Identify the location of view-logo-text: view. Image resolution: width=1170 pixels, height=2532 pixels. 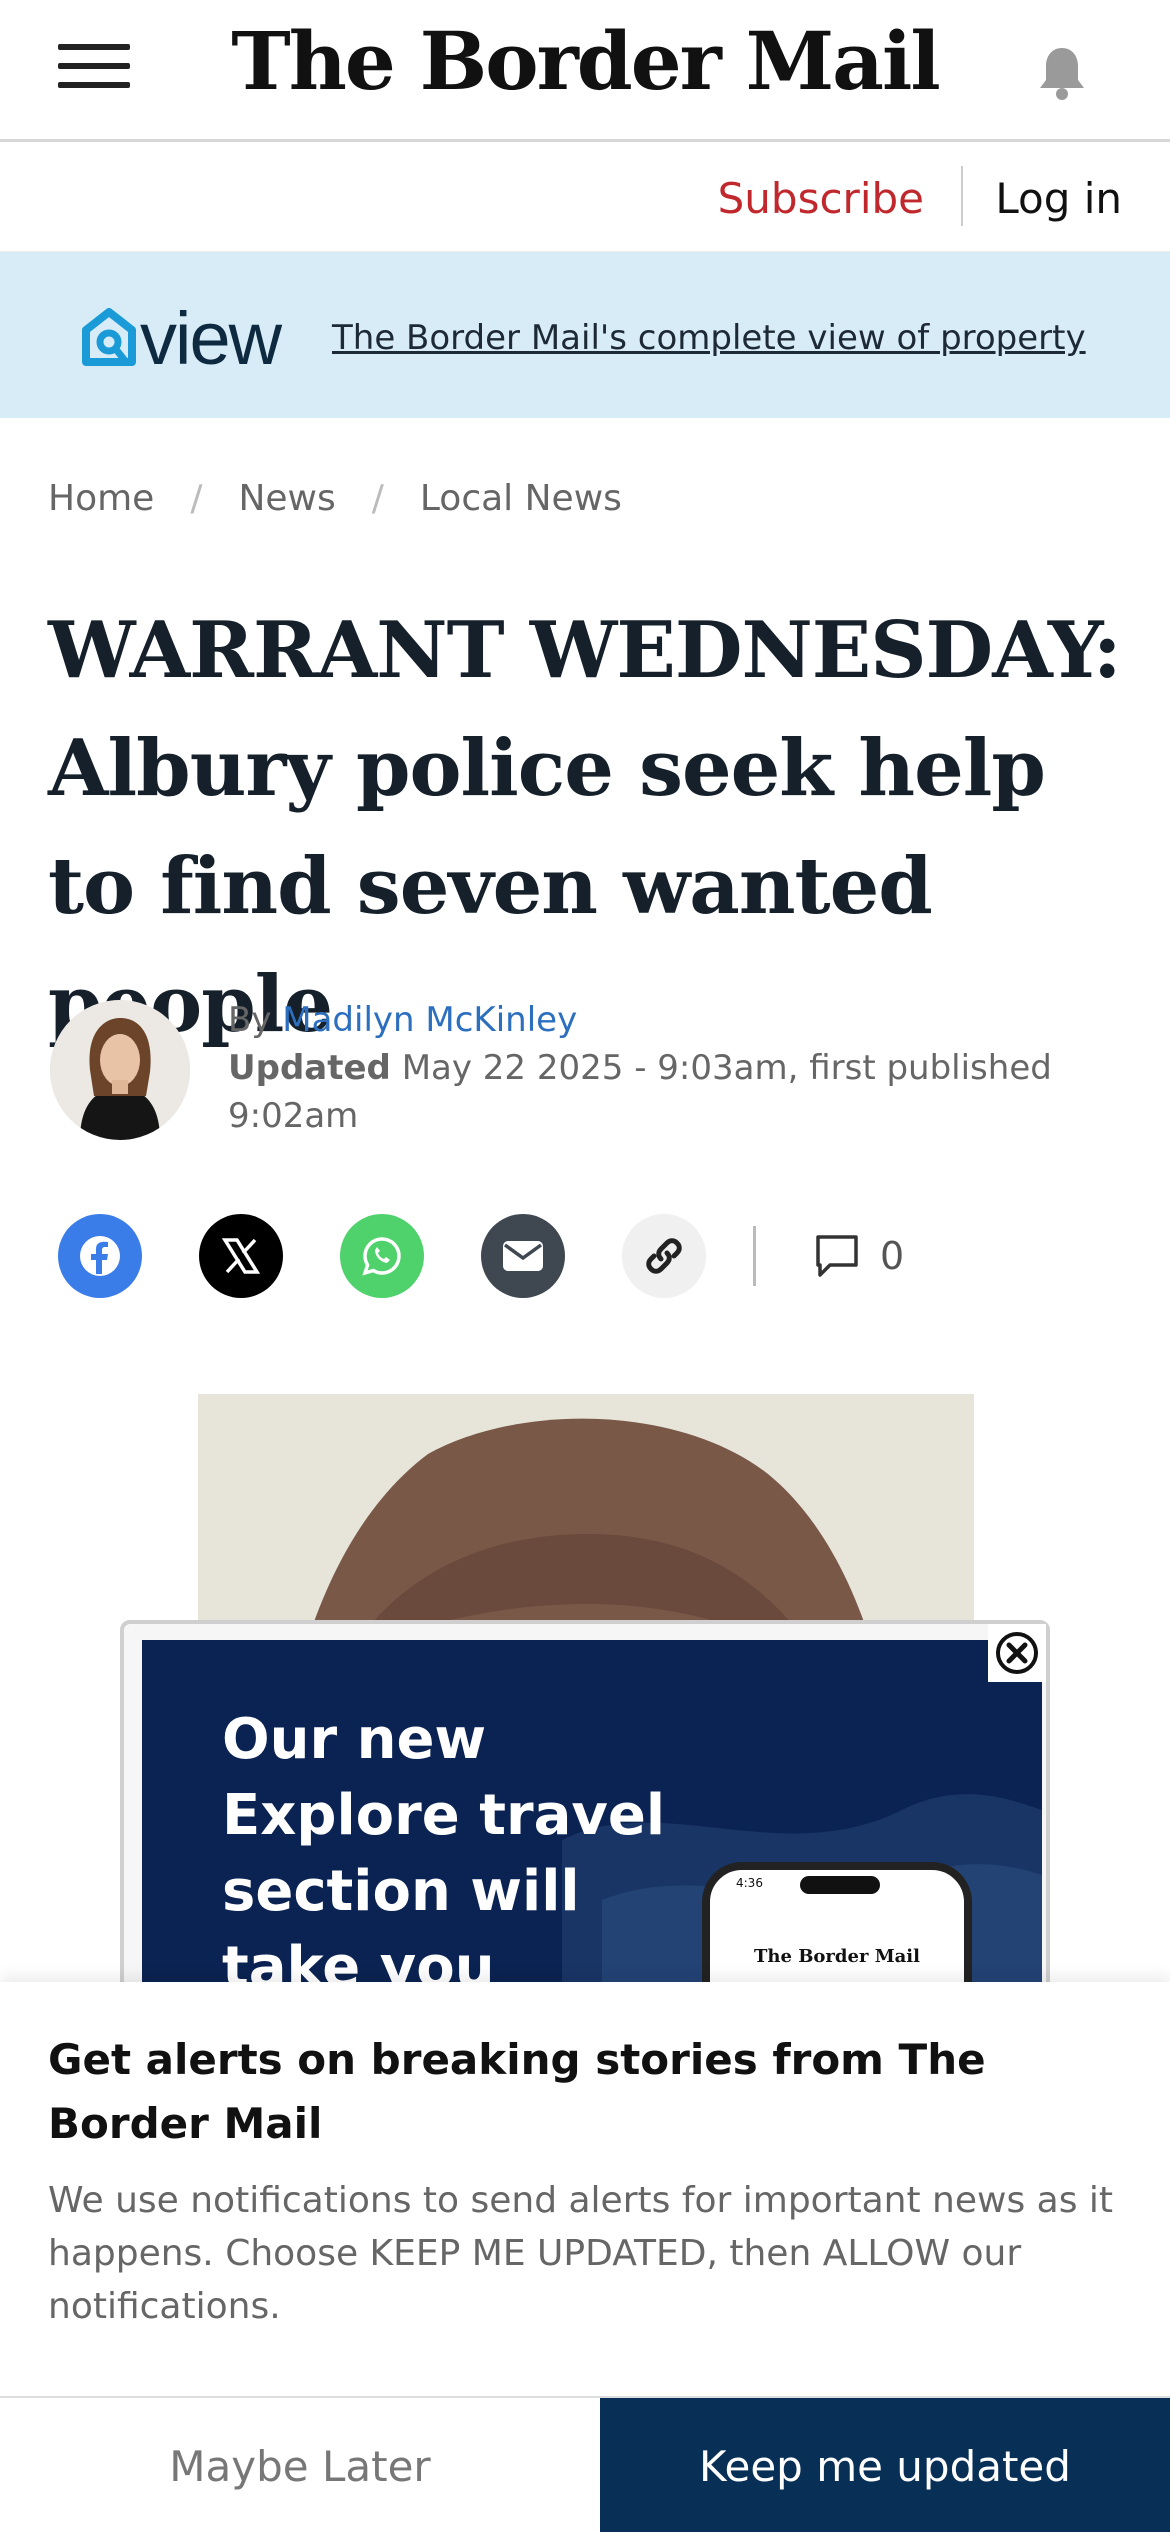
(211, 338).